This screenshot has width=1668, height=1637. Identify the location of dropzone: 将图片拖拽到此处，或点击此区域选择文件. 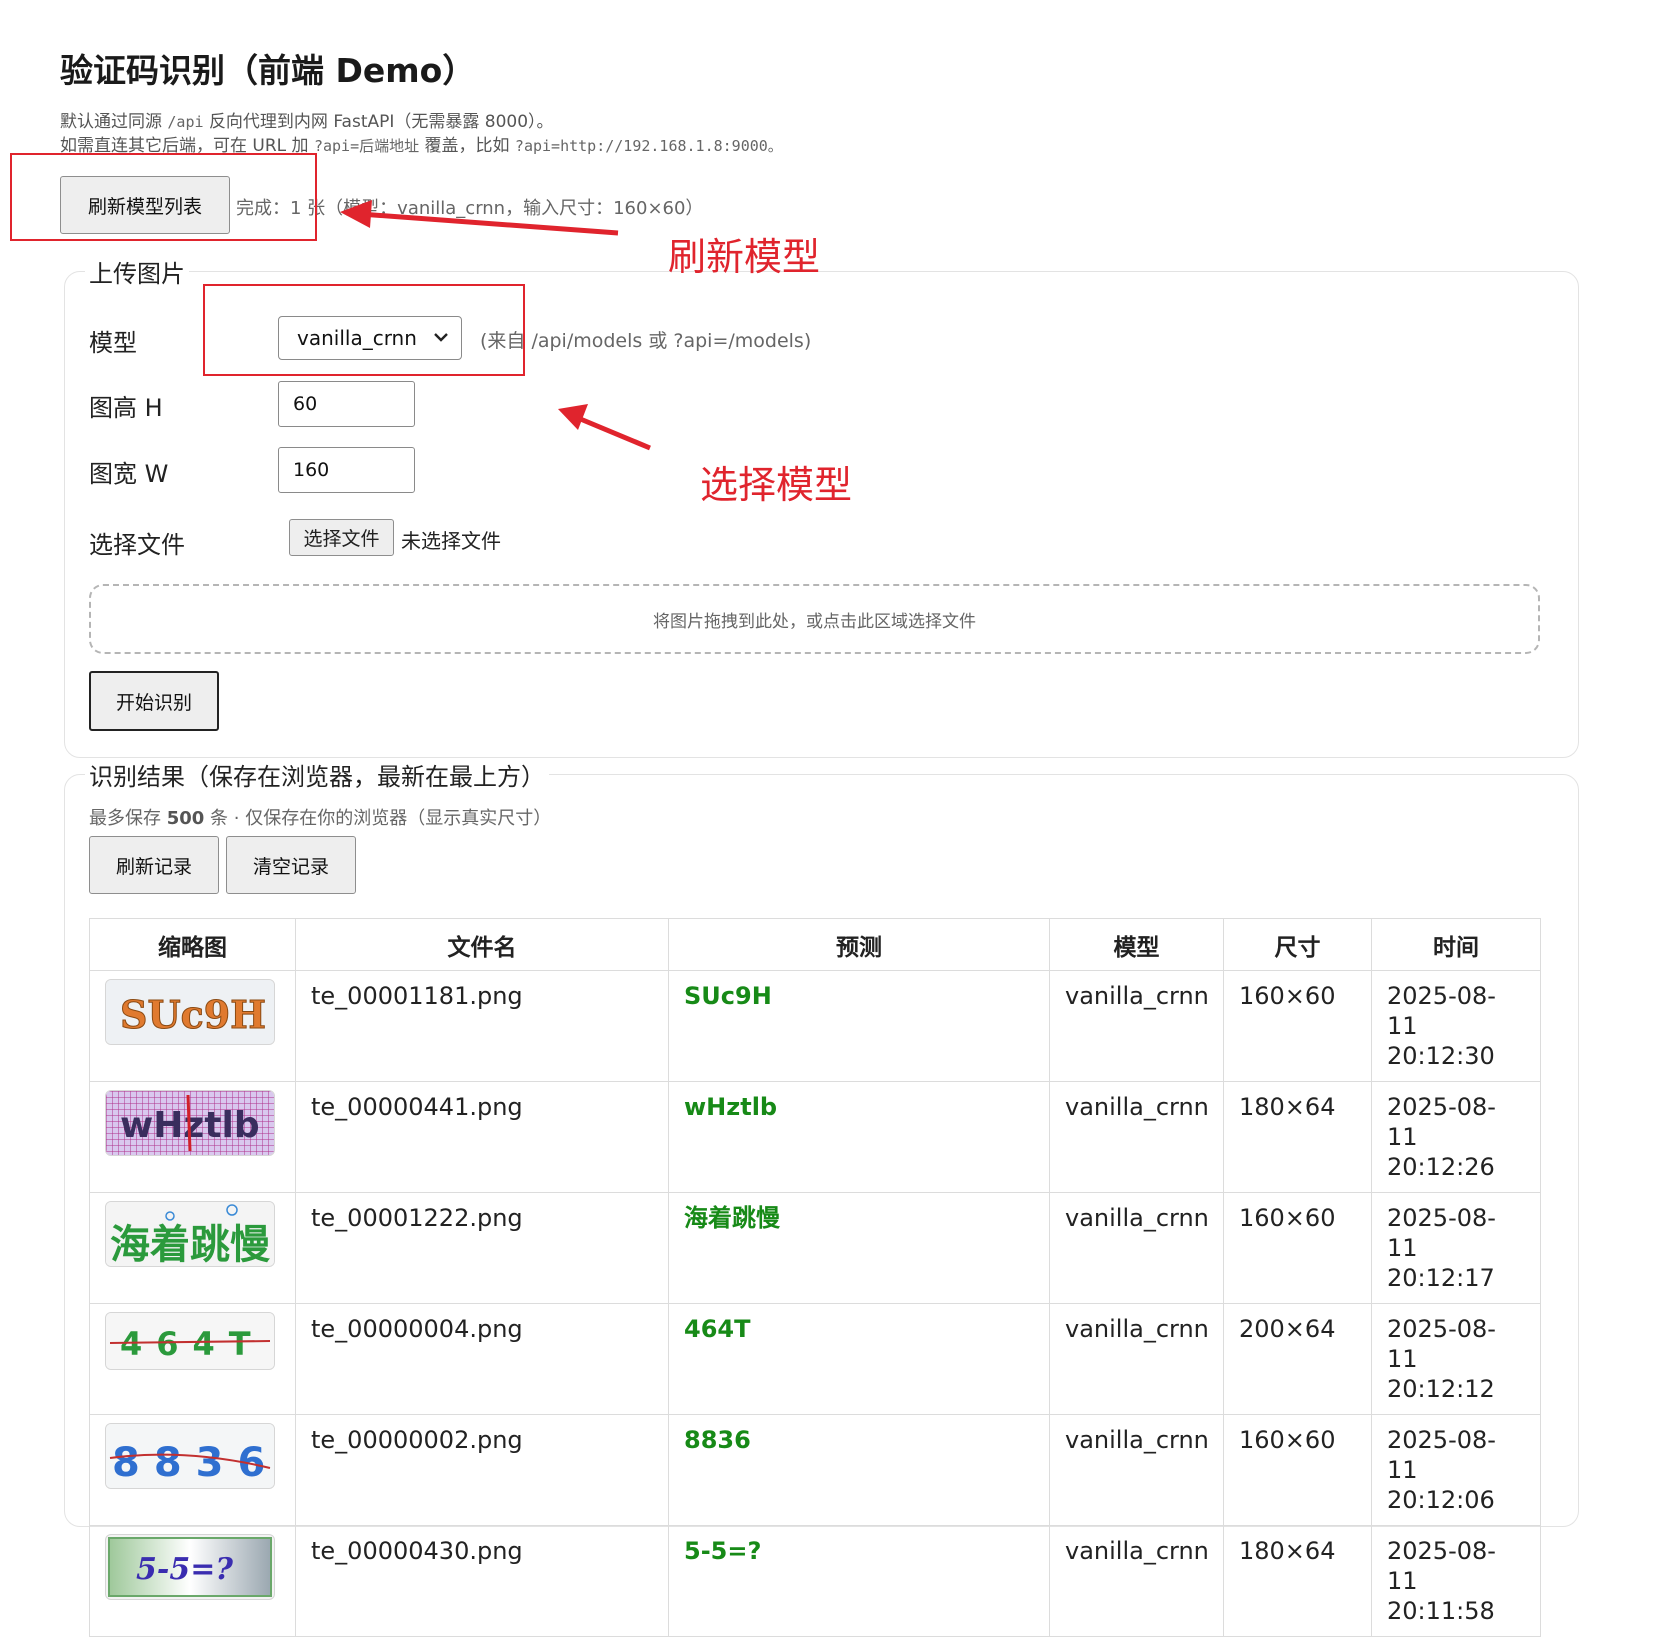
(814, 619).